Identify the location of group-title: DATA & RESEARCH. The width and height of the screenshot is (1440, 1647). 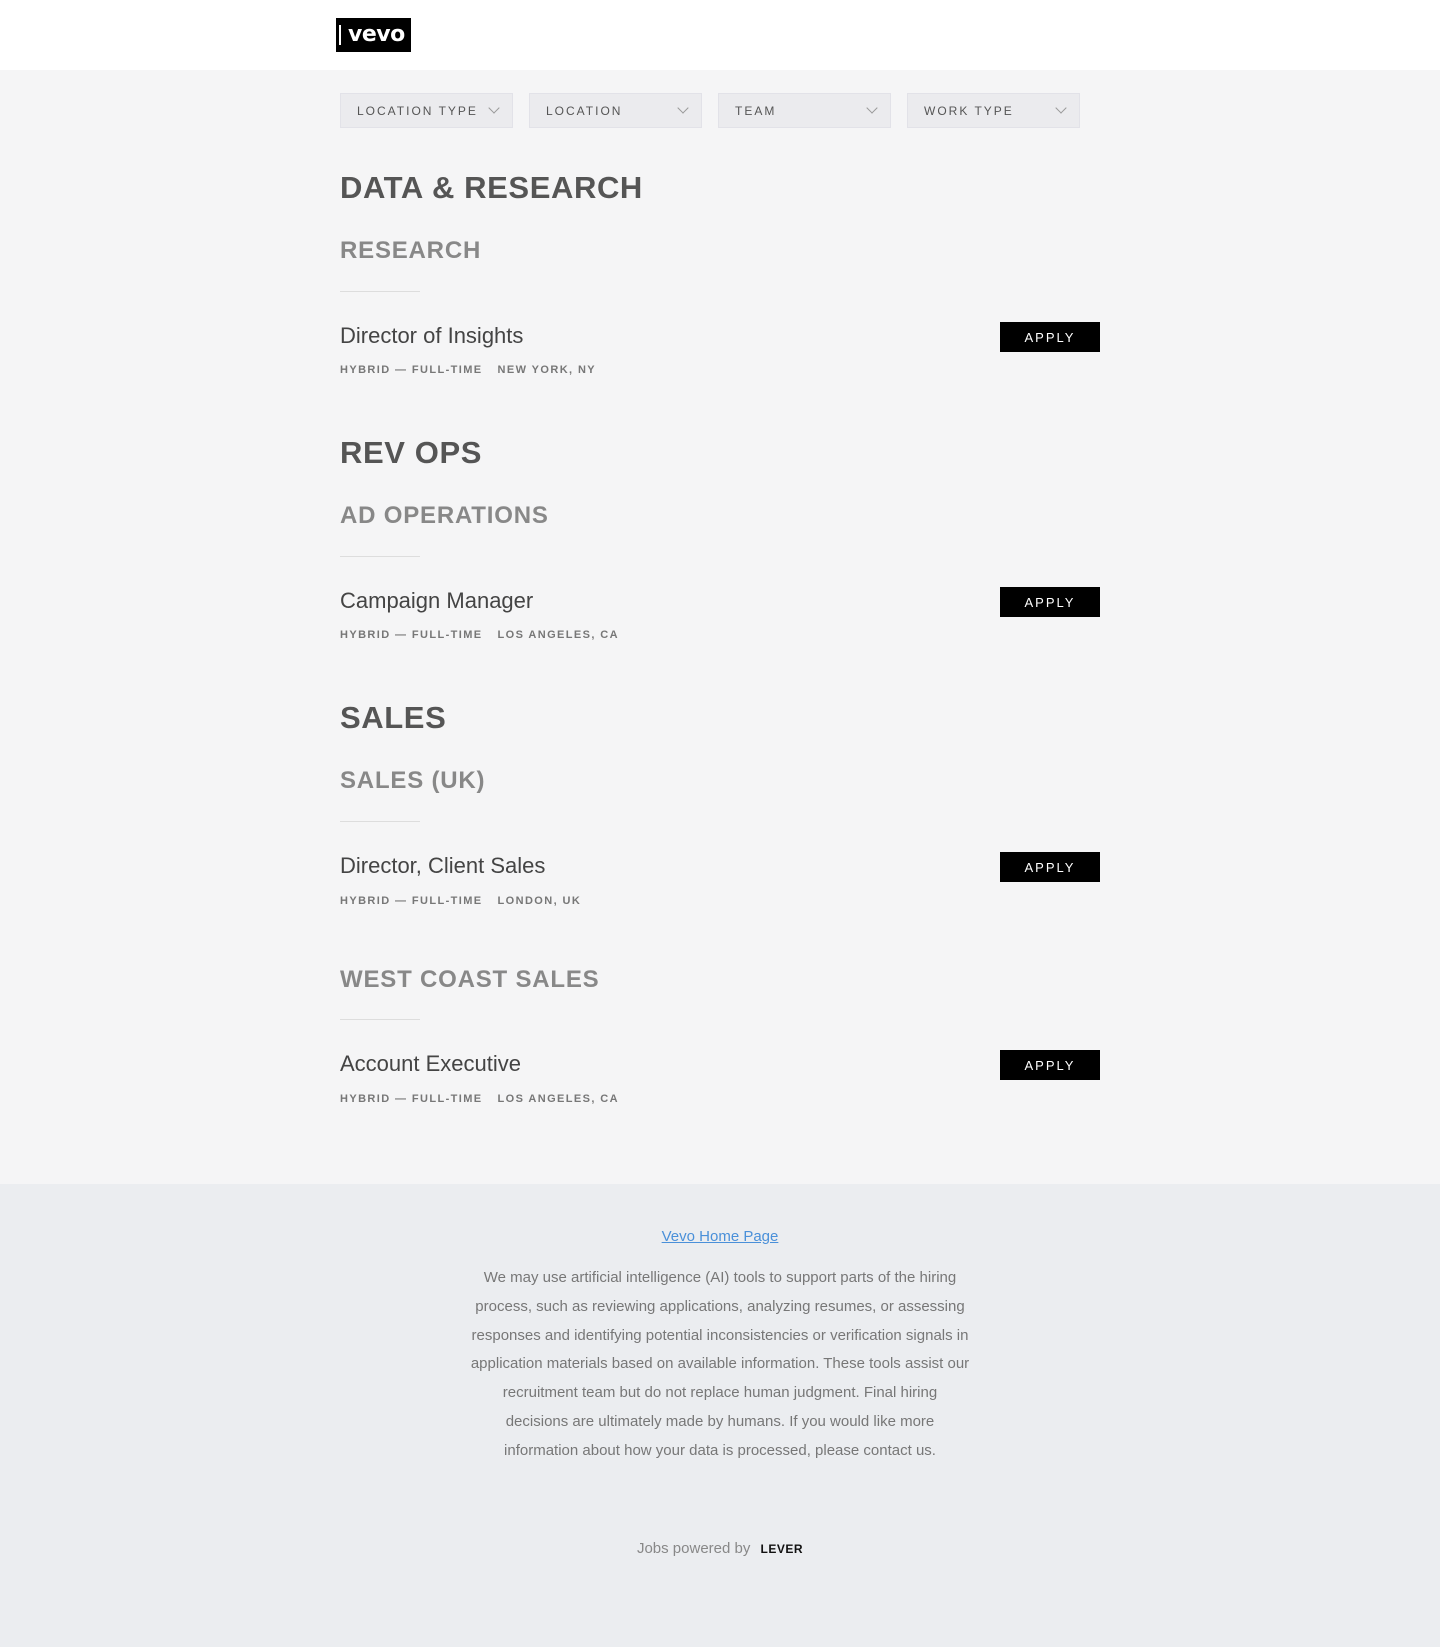
(491, 187).